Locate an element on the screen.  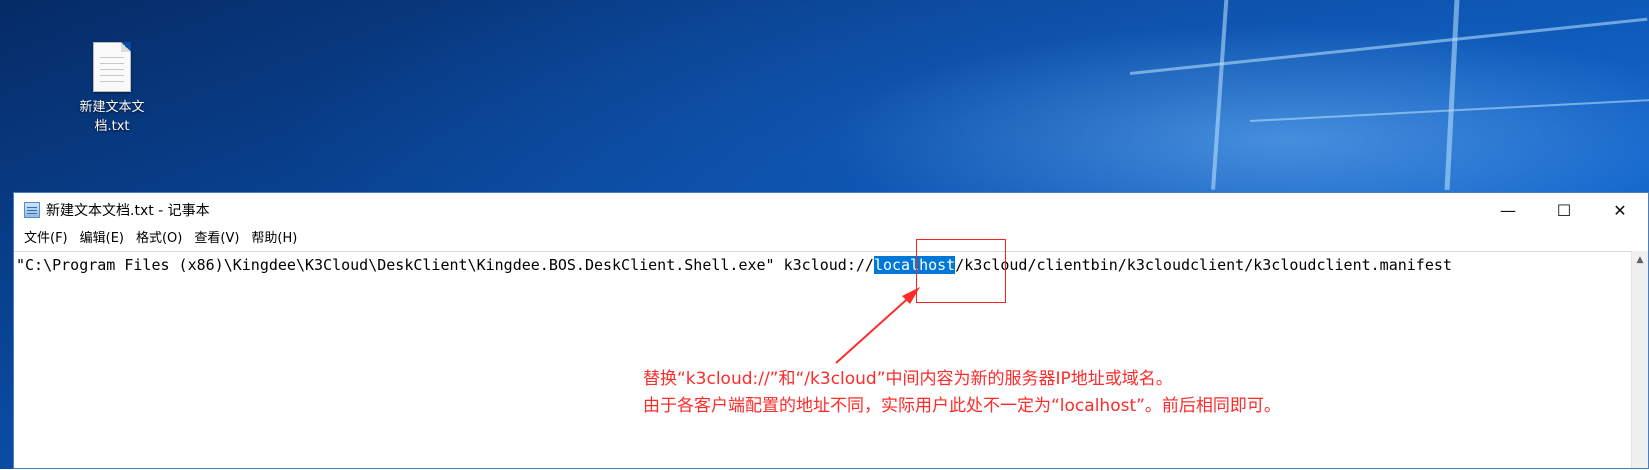
annotation-arrow is located at coordinates (877, 325).